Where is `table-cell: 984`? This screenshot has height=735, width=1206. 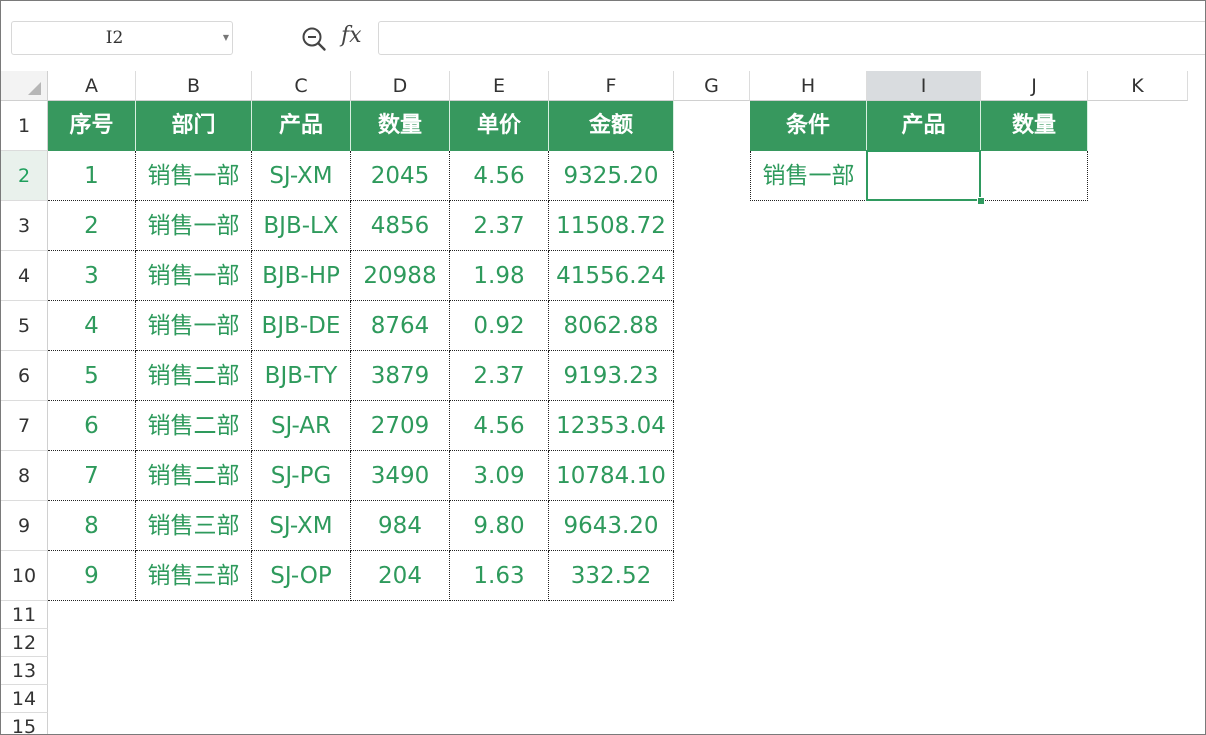
table-cell: 984 is located at coordinates (400, 526).